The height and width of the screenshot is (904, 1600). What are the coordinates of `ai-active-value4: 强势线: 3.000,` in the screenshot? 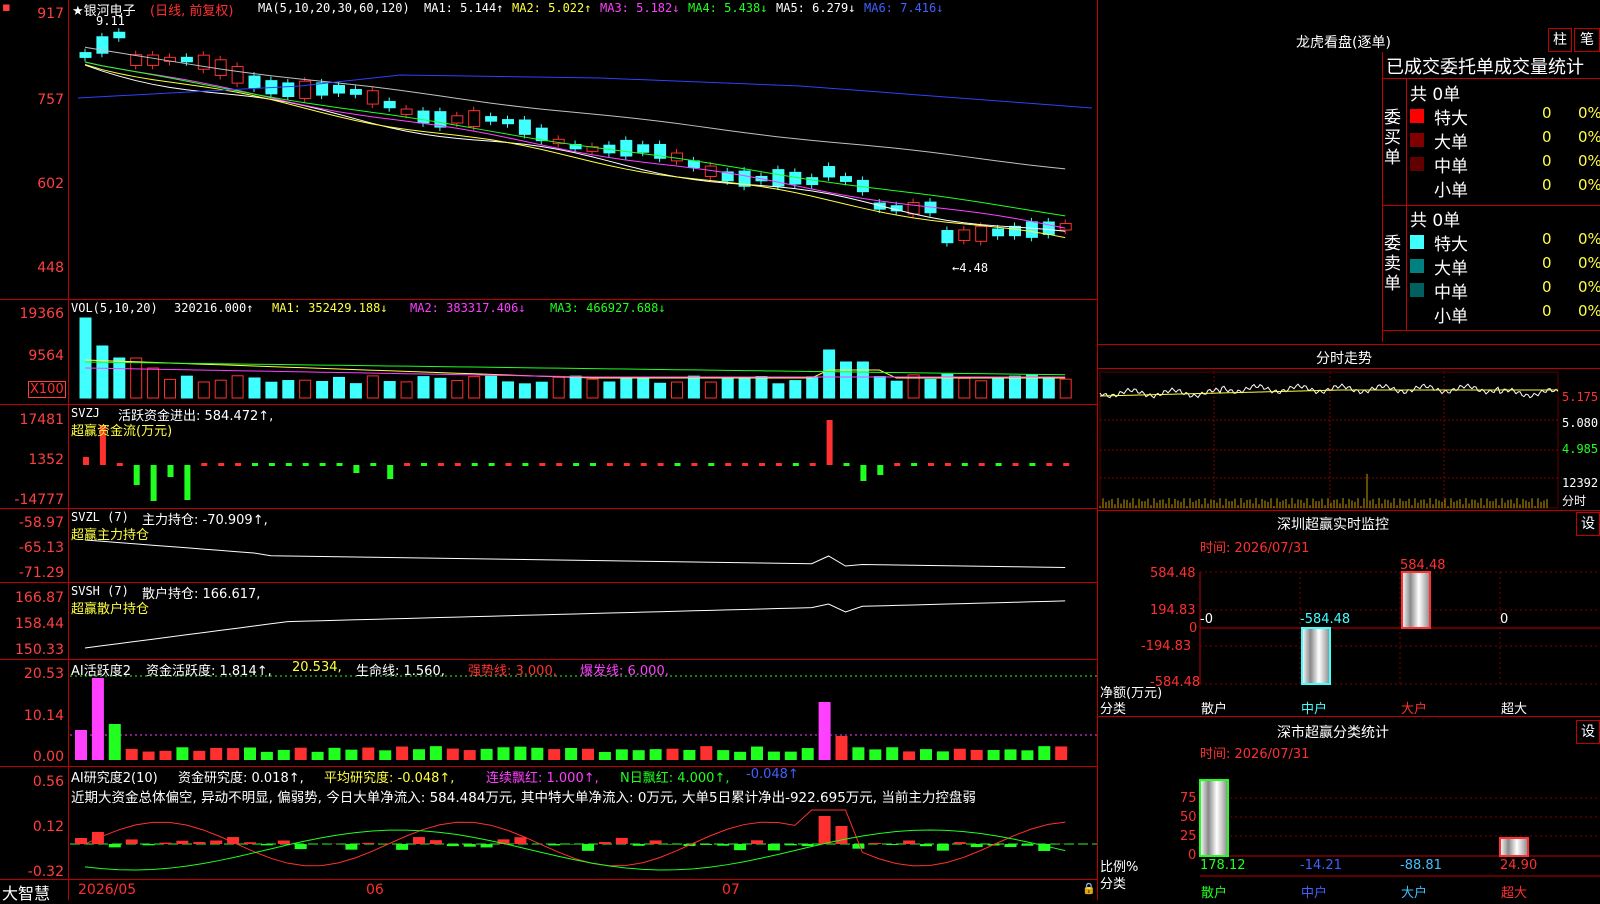 It's located at (512, 669).